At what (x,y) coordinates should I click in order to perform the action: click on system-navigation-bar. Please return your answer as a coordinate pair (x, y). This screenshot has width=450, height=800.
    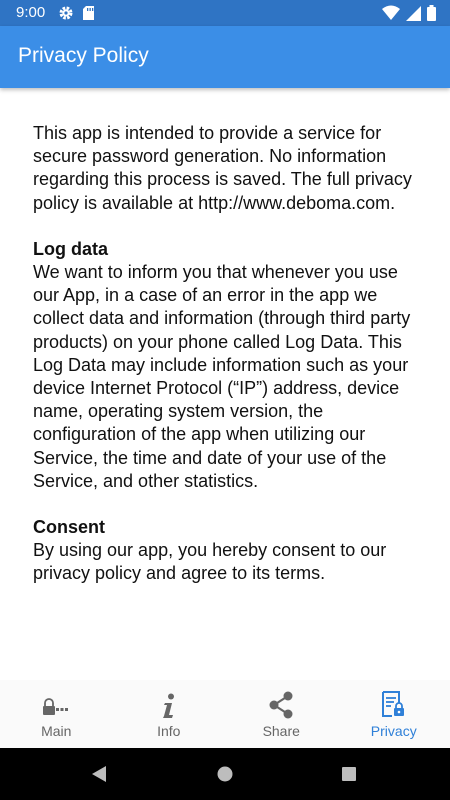
    Looking at the image, I should click on (225, 774).